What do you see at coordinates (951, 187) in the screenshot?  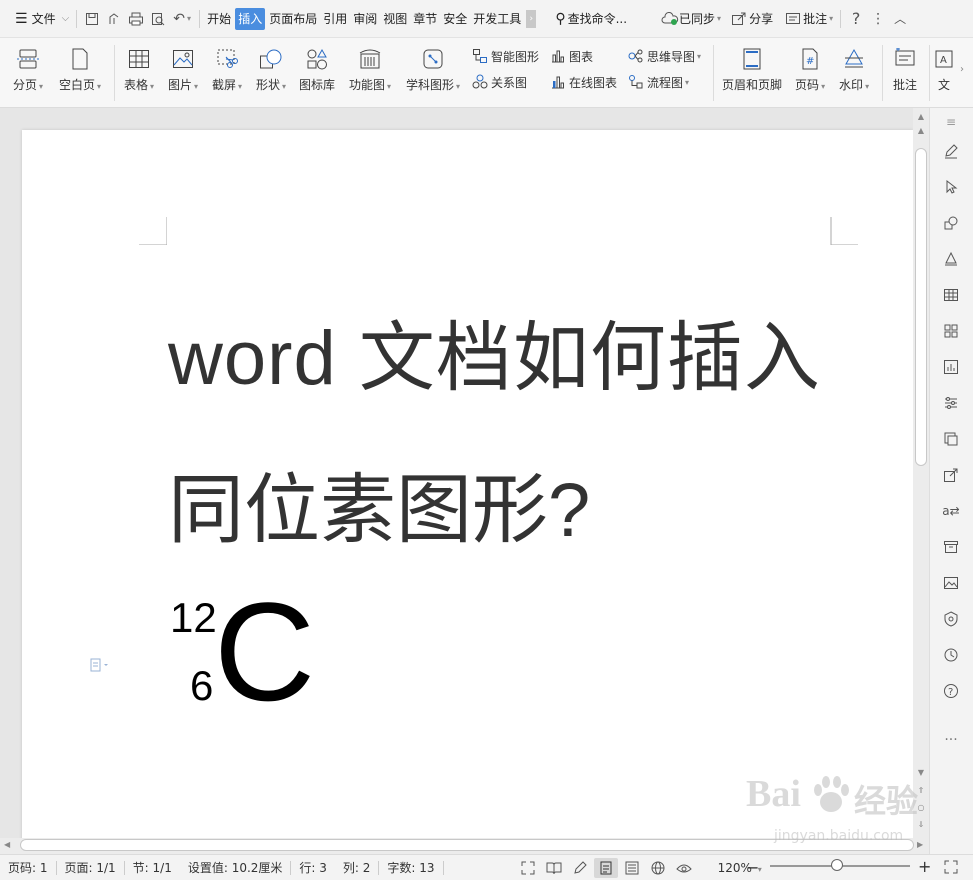 I see `pointer-icon` at bounding box center [951, 187].